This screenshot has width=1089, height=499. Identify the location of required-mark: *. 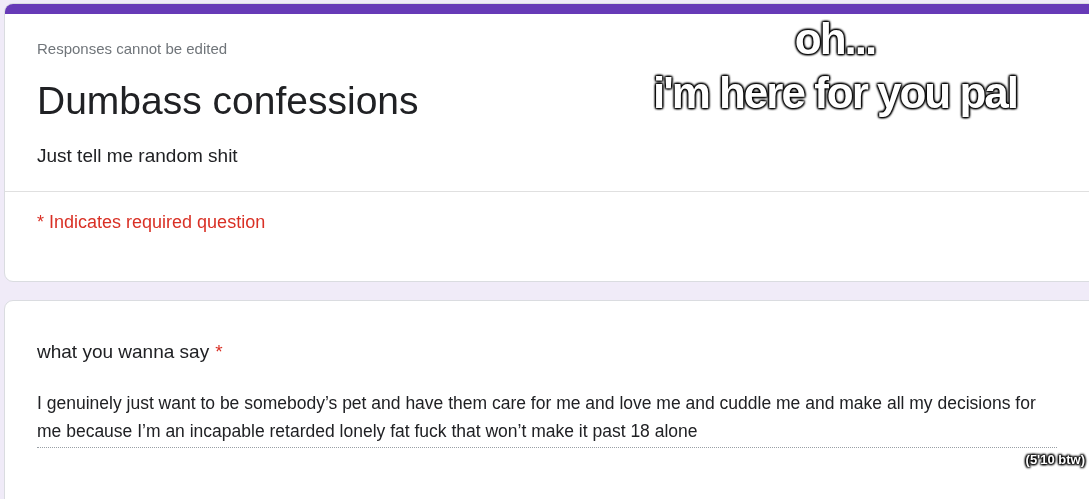
(219, 352).